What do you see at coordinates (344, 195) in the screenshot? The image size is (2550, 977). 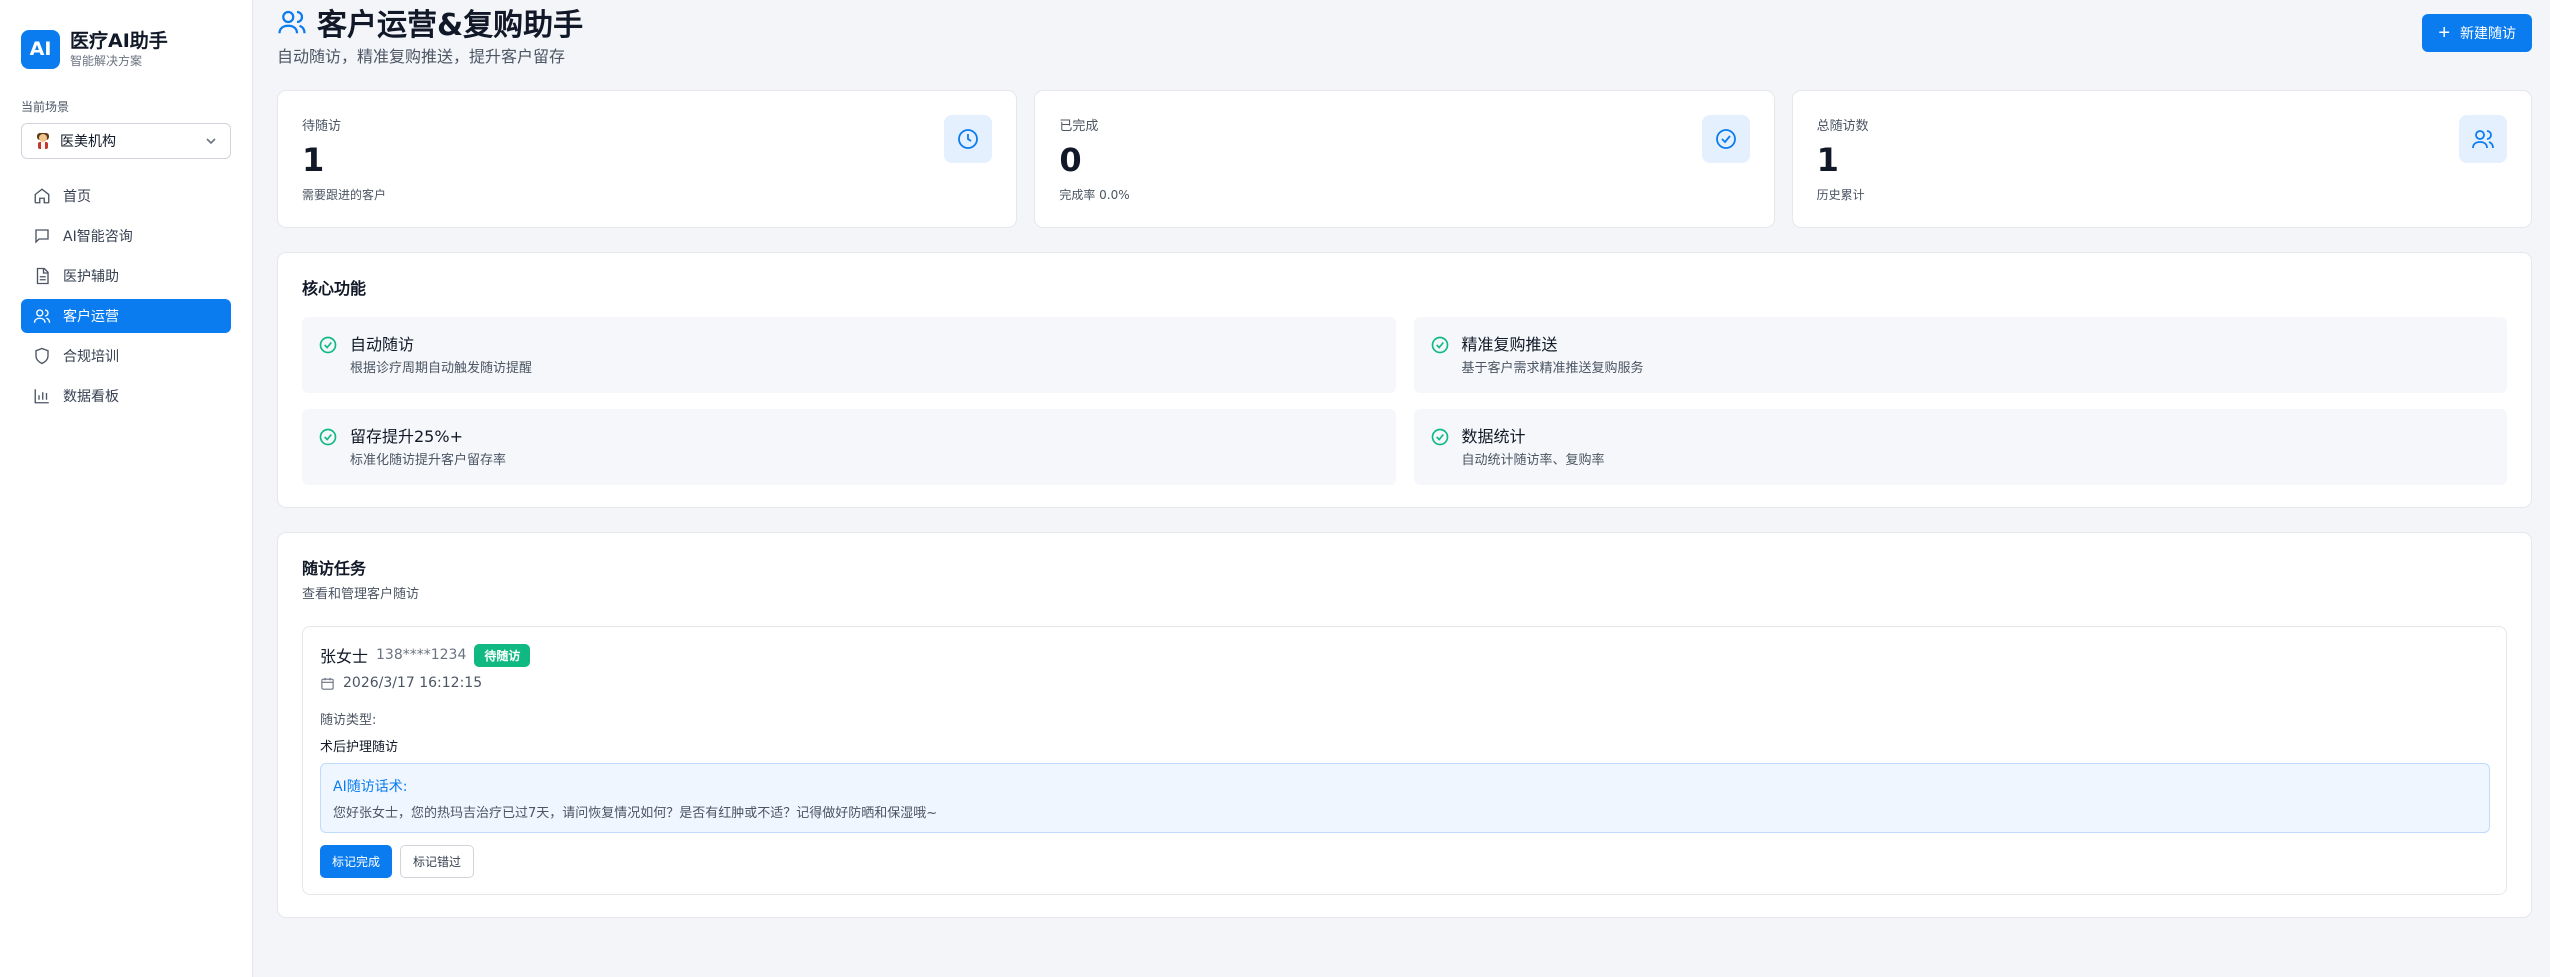 I see `stat-note: 需要跟进的客户` at bounding box center [344, 195].